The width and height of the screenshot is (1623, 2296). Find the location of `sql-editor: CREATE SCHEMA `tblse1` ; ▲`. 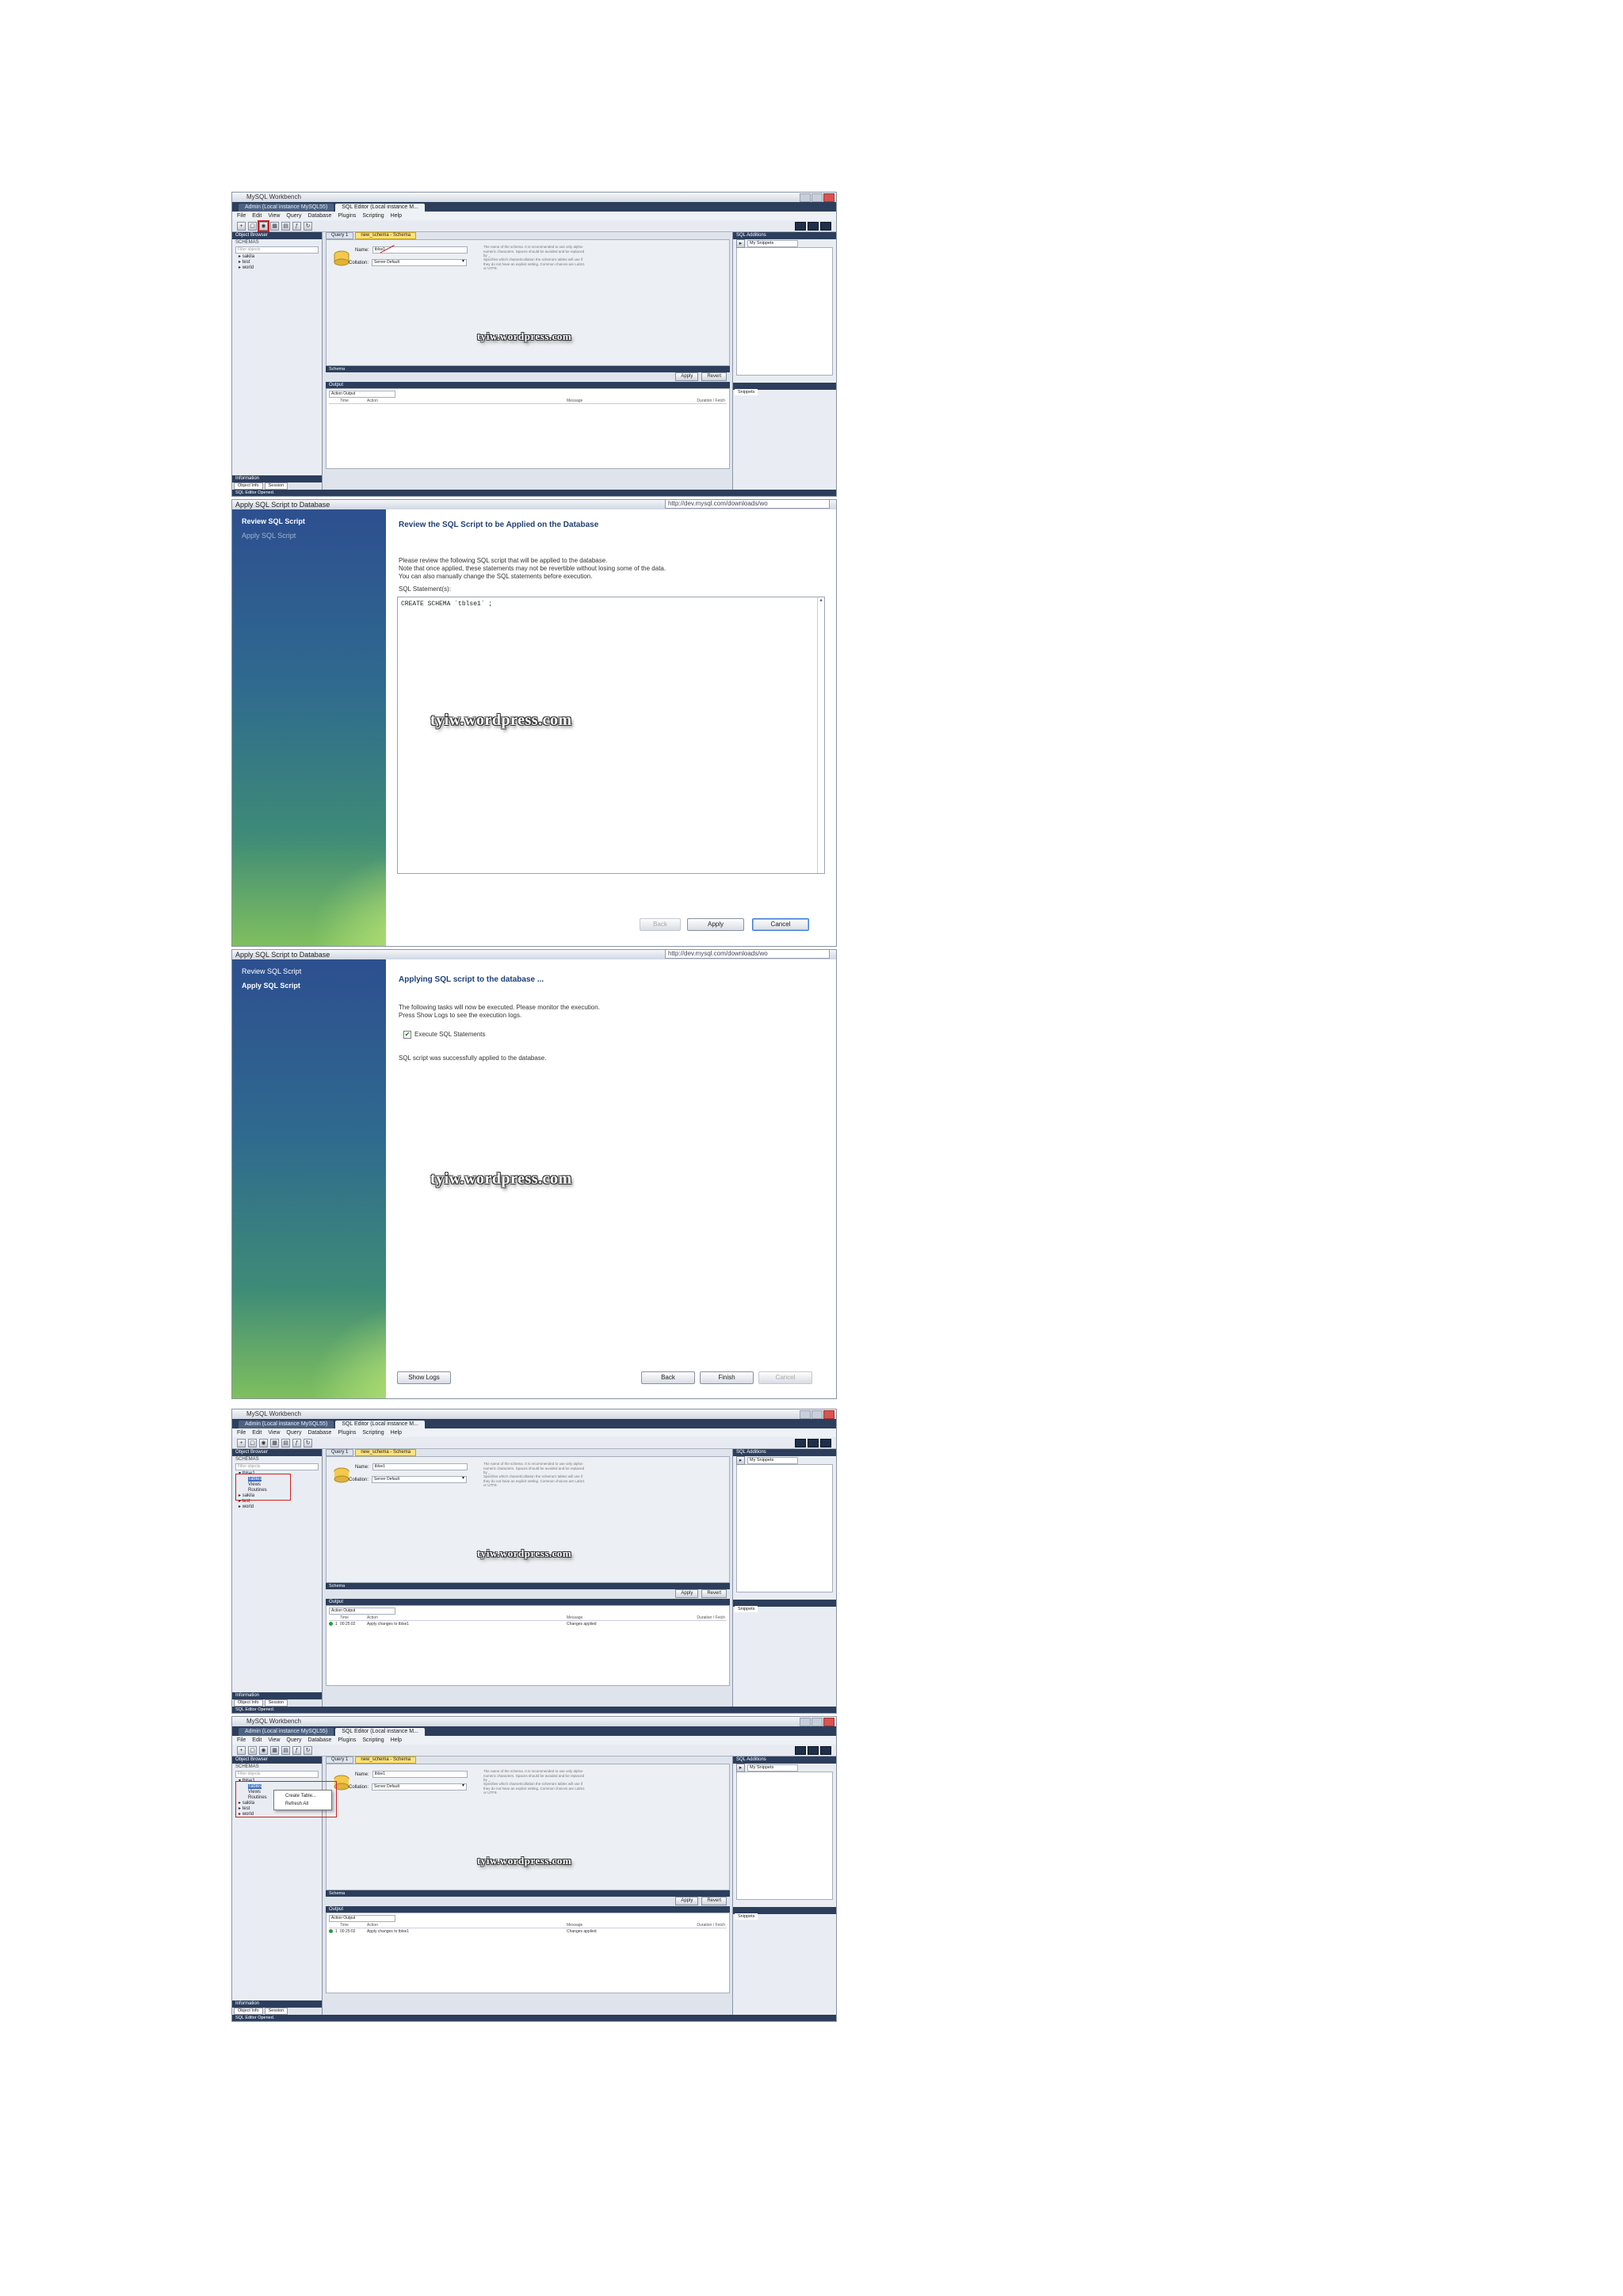

sql-editor: CREATE SCHEMA `tblse1` ; ▲ is located at coordinates (611, 735).